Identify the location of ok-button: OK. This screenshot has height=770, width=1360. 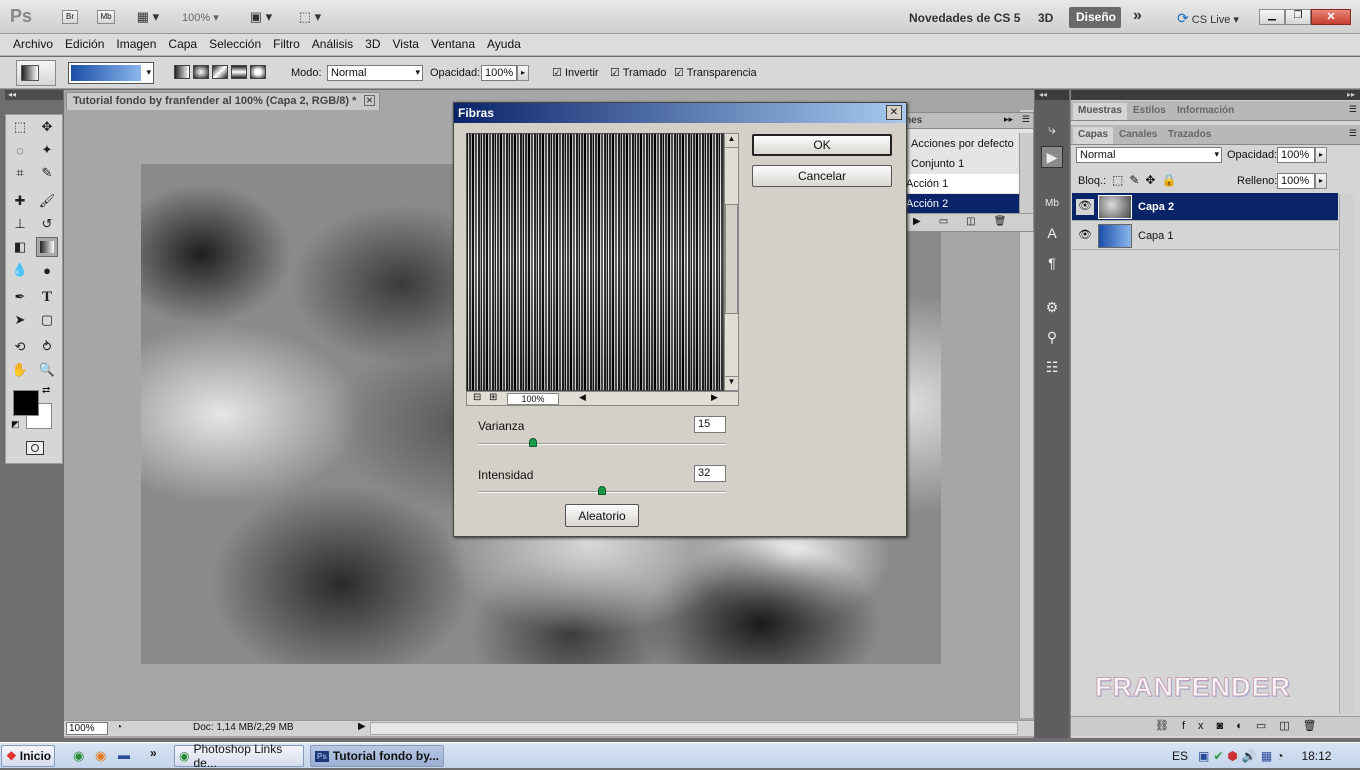
(822, 145).